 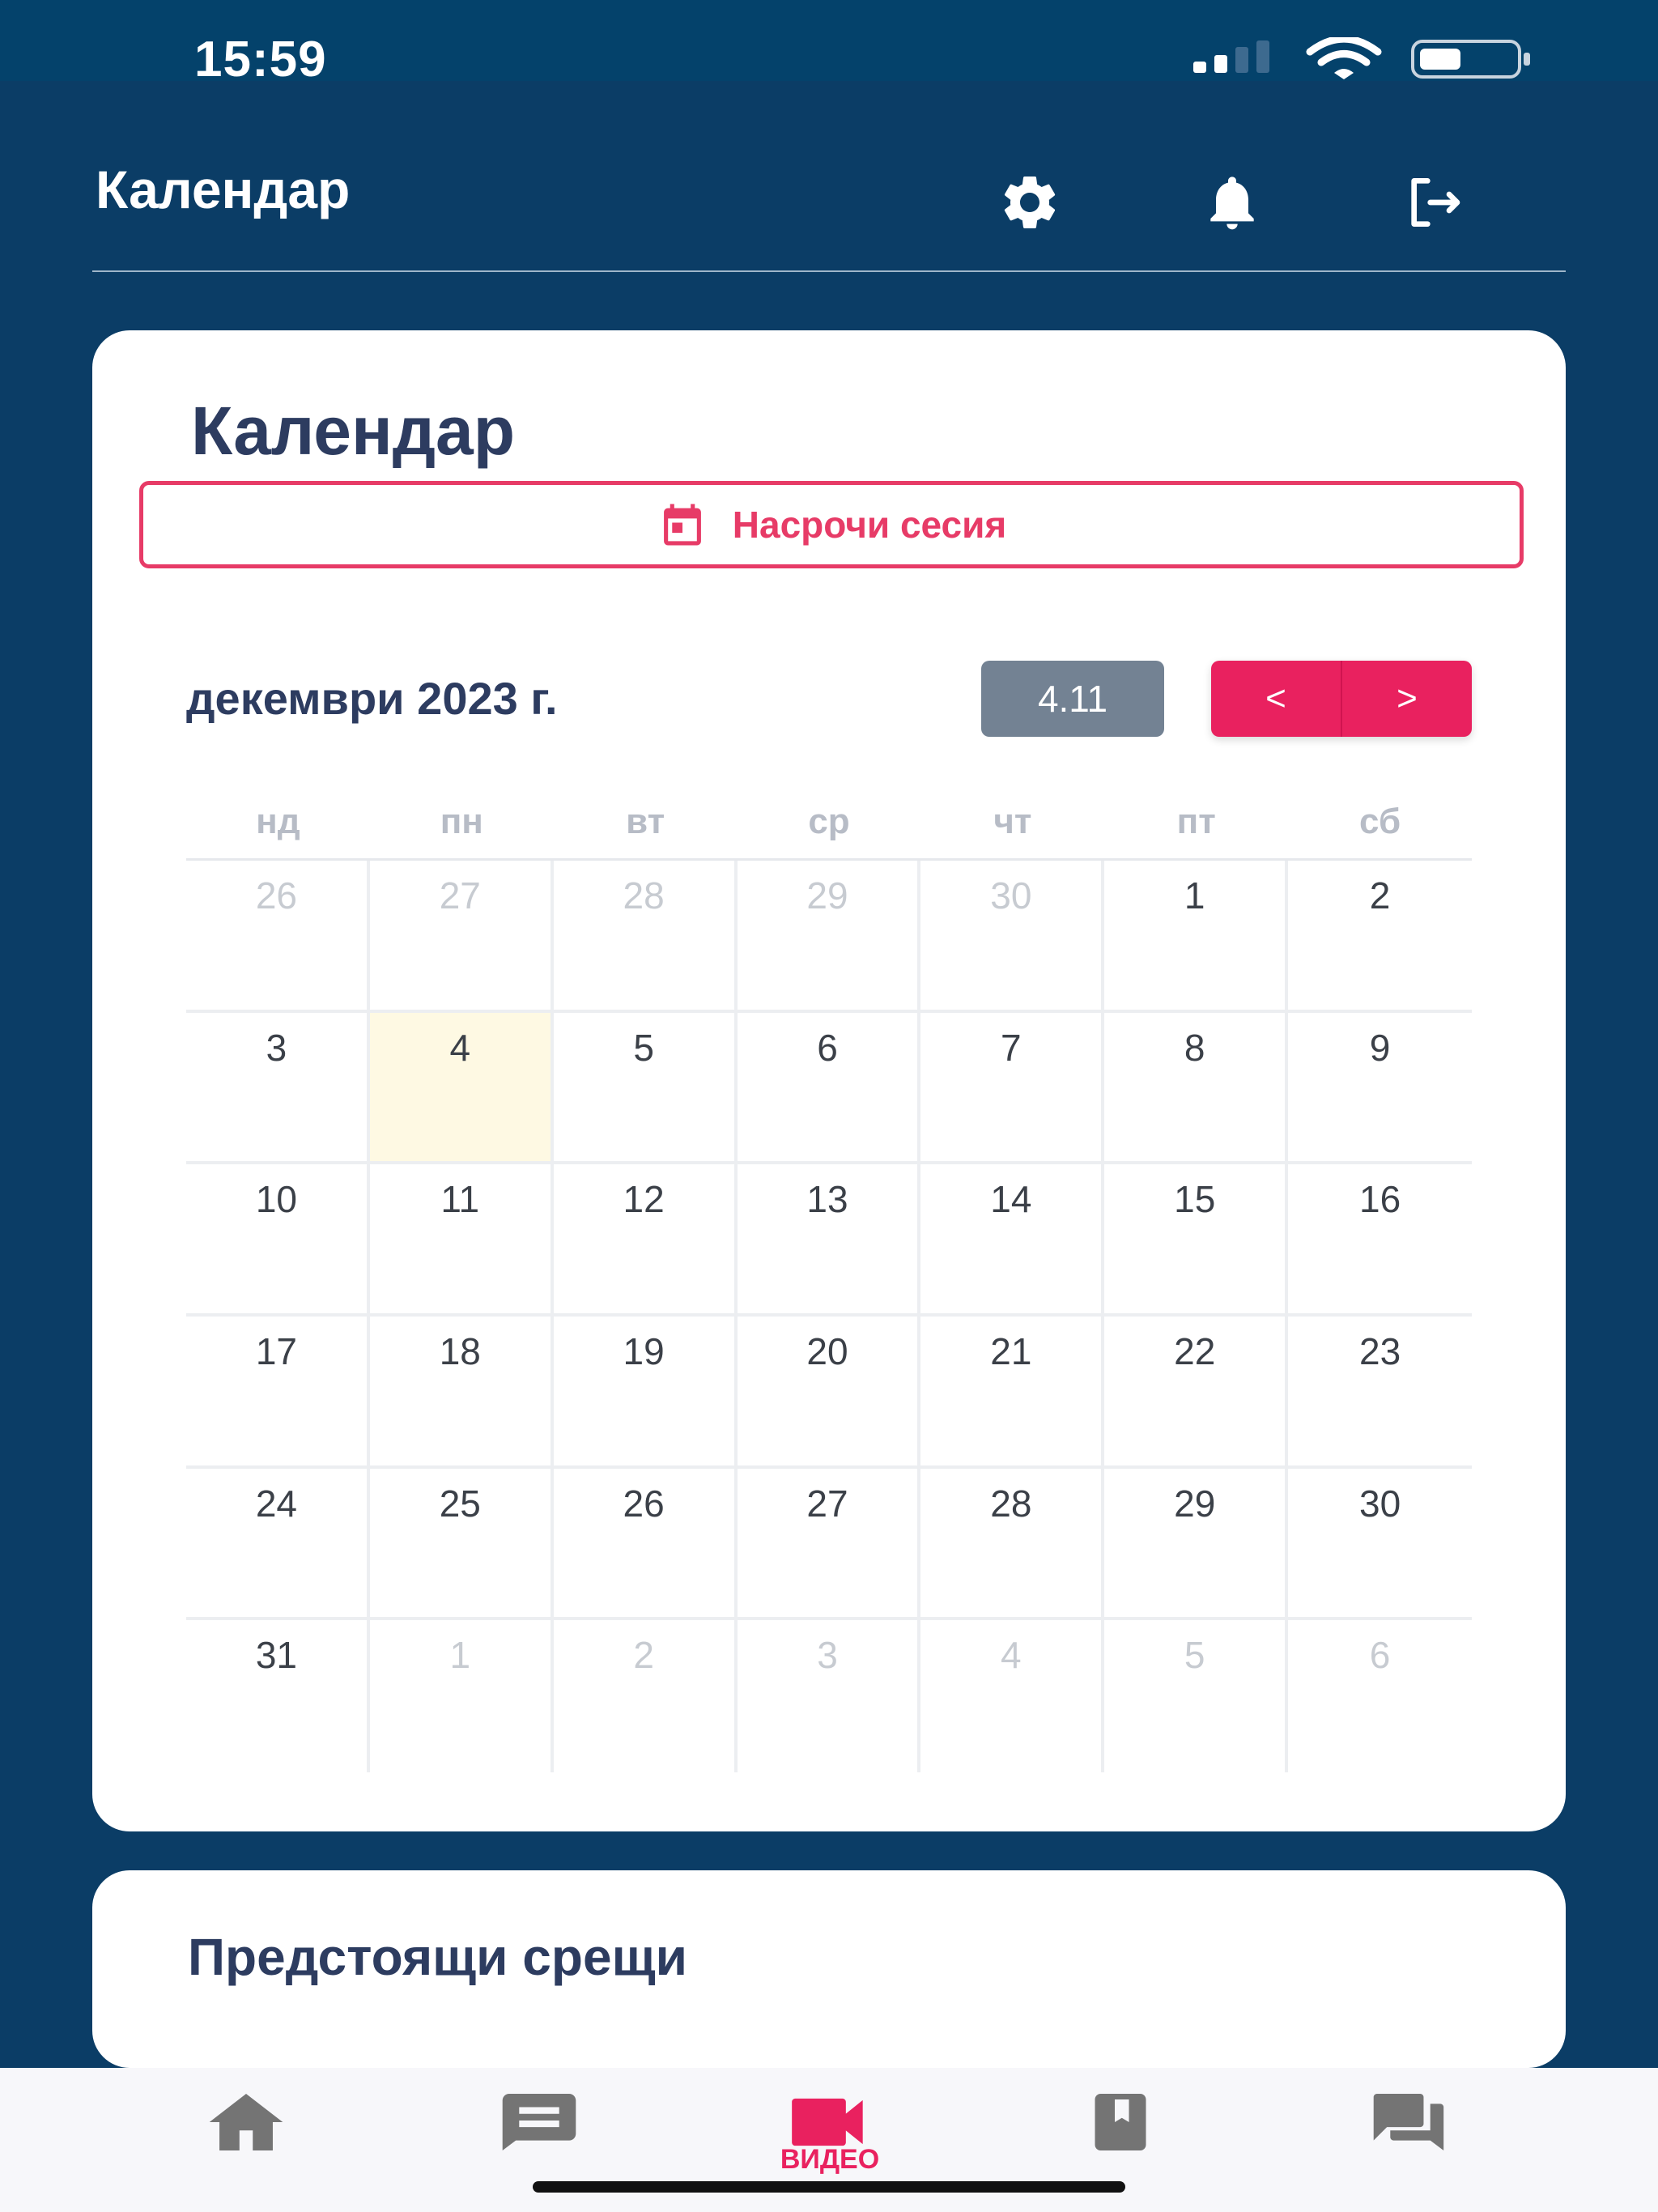 I want to click on calendar-day-cell: 20, so click(x=829, y=1393).